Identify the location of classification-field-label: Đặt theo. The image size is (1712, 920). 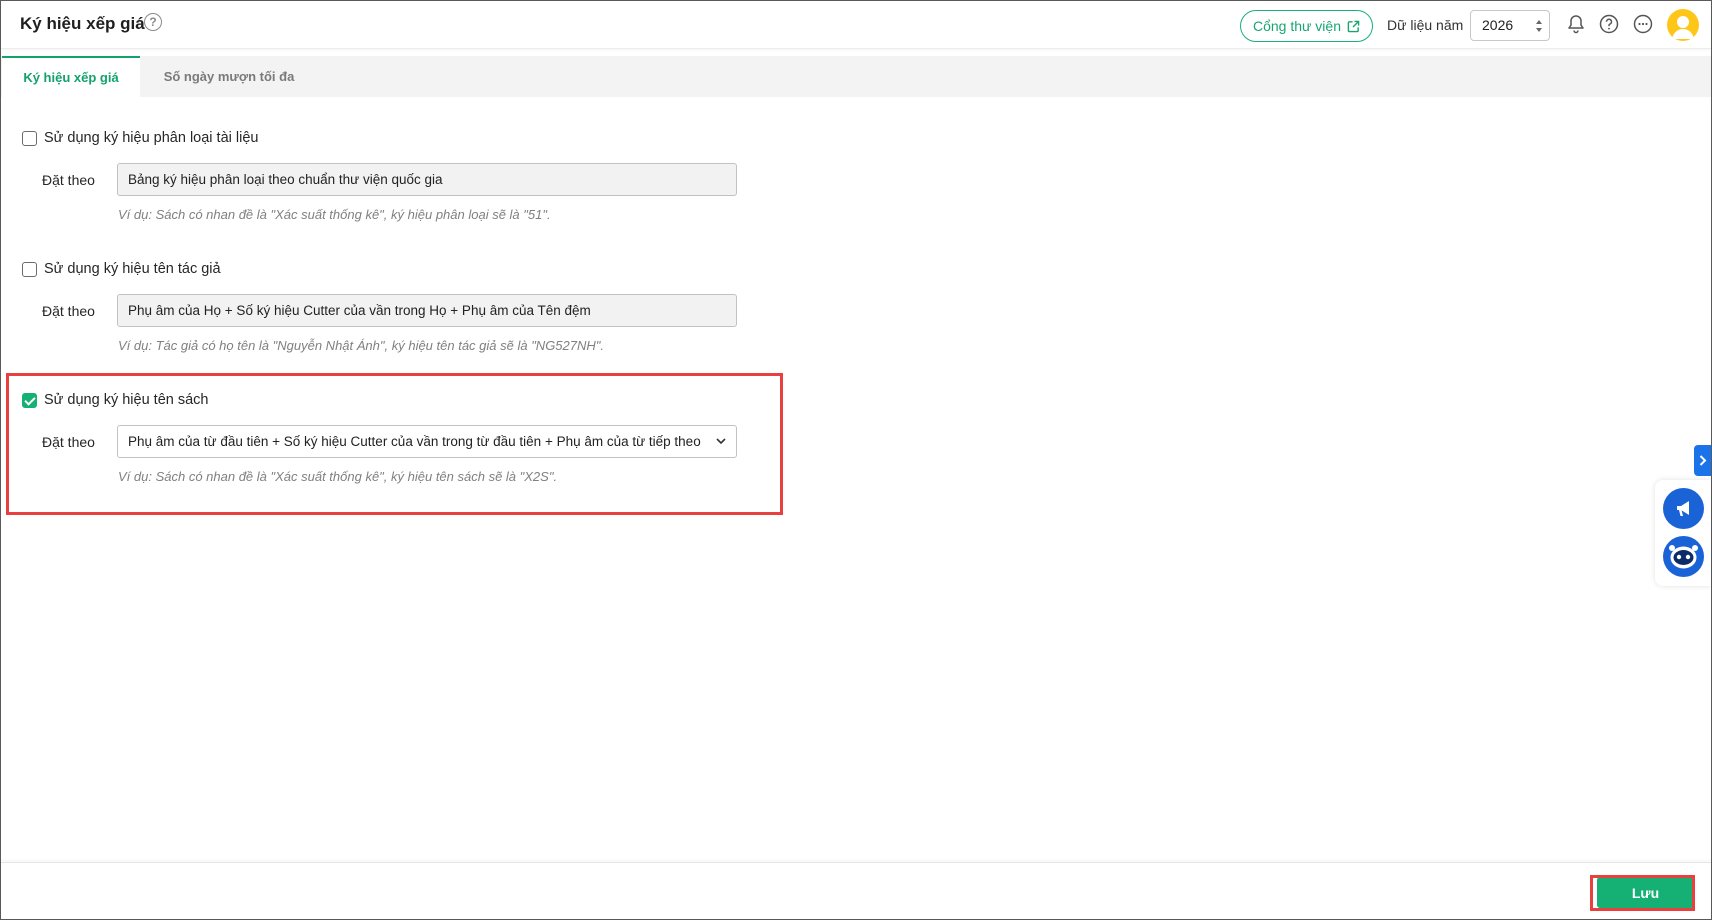
(68, 180).